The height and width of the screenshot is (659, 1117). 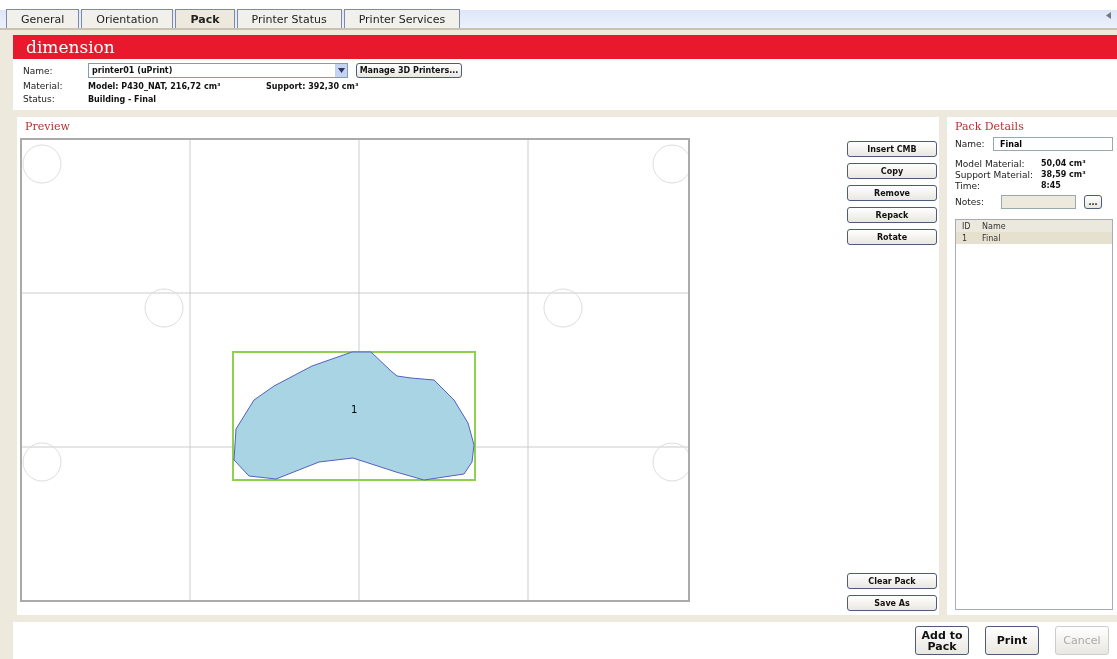 What do you see at coordinates (1053, 144) in the screenshot?
I see `pack-name-field: Final` at bounding box center [1053, 144].